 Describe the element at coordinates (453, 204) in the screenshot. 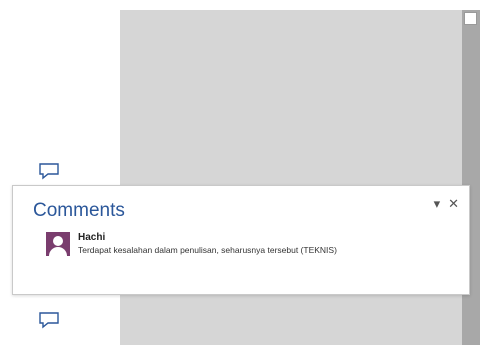

I see `close-icon: ✕` at that location.